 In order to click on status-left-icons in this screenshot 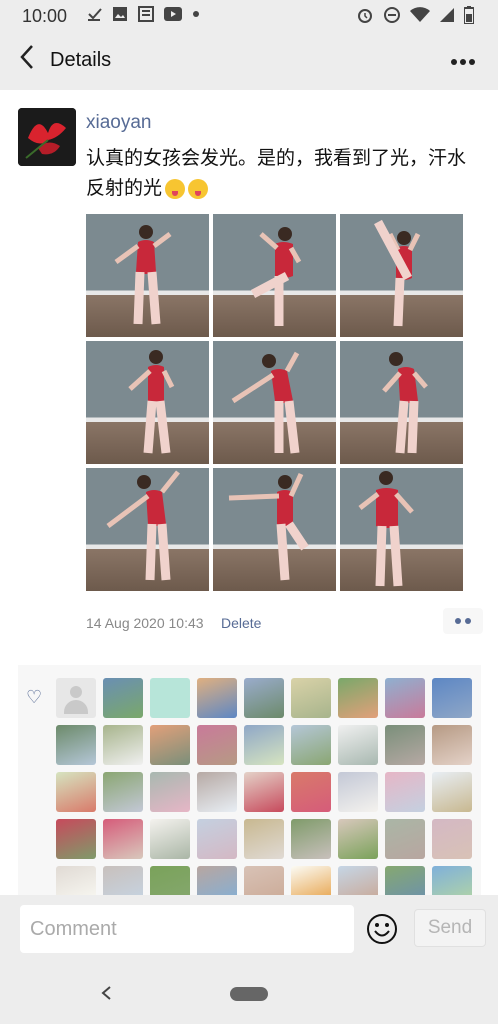, I will do `click(143, 14)`.